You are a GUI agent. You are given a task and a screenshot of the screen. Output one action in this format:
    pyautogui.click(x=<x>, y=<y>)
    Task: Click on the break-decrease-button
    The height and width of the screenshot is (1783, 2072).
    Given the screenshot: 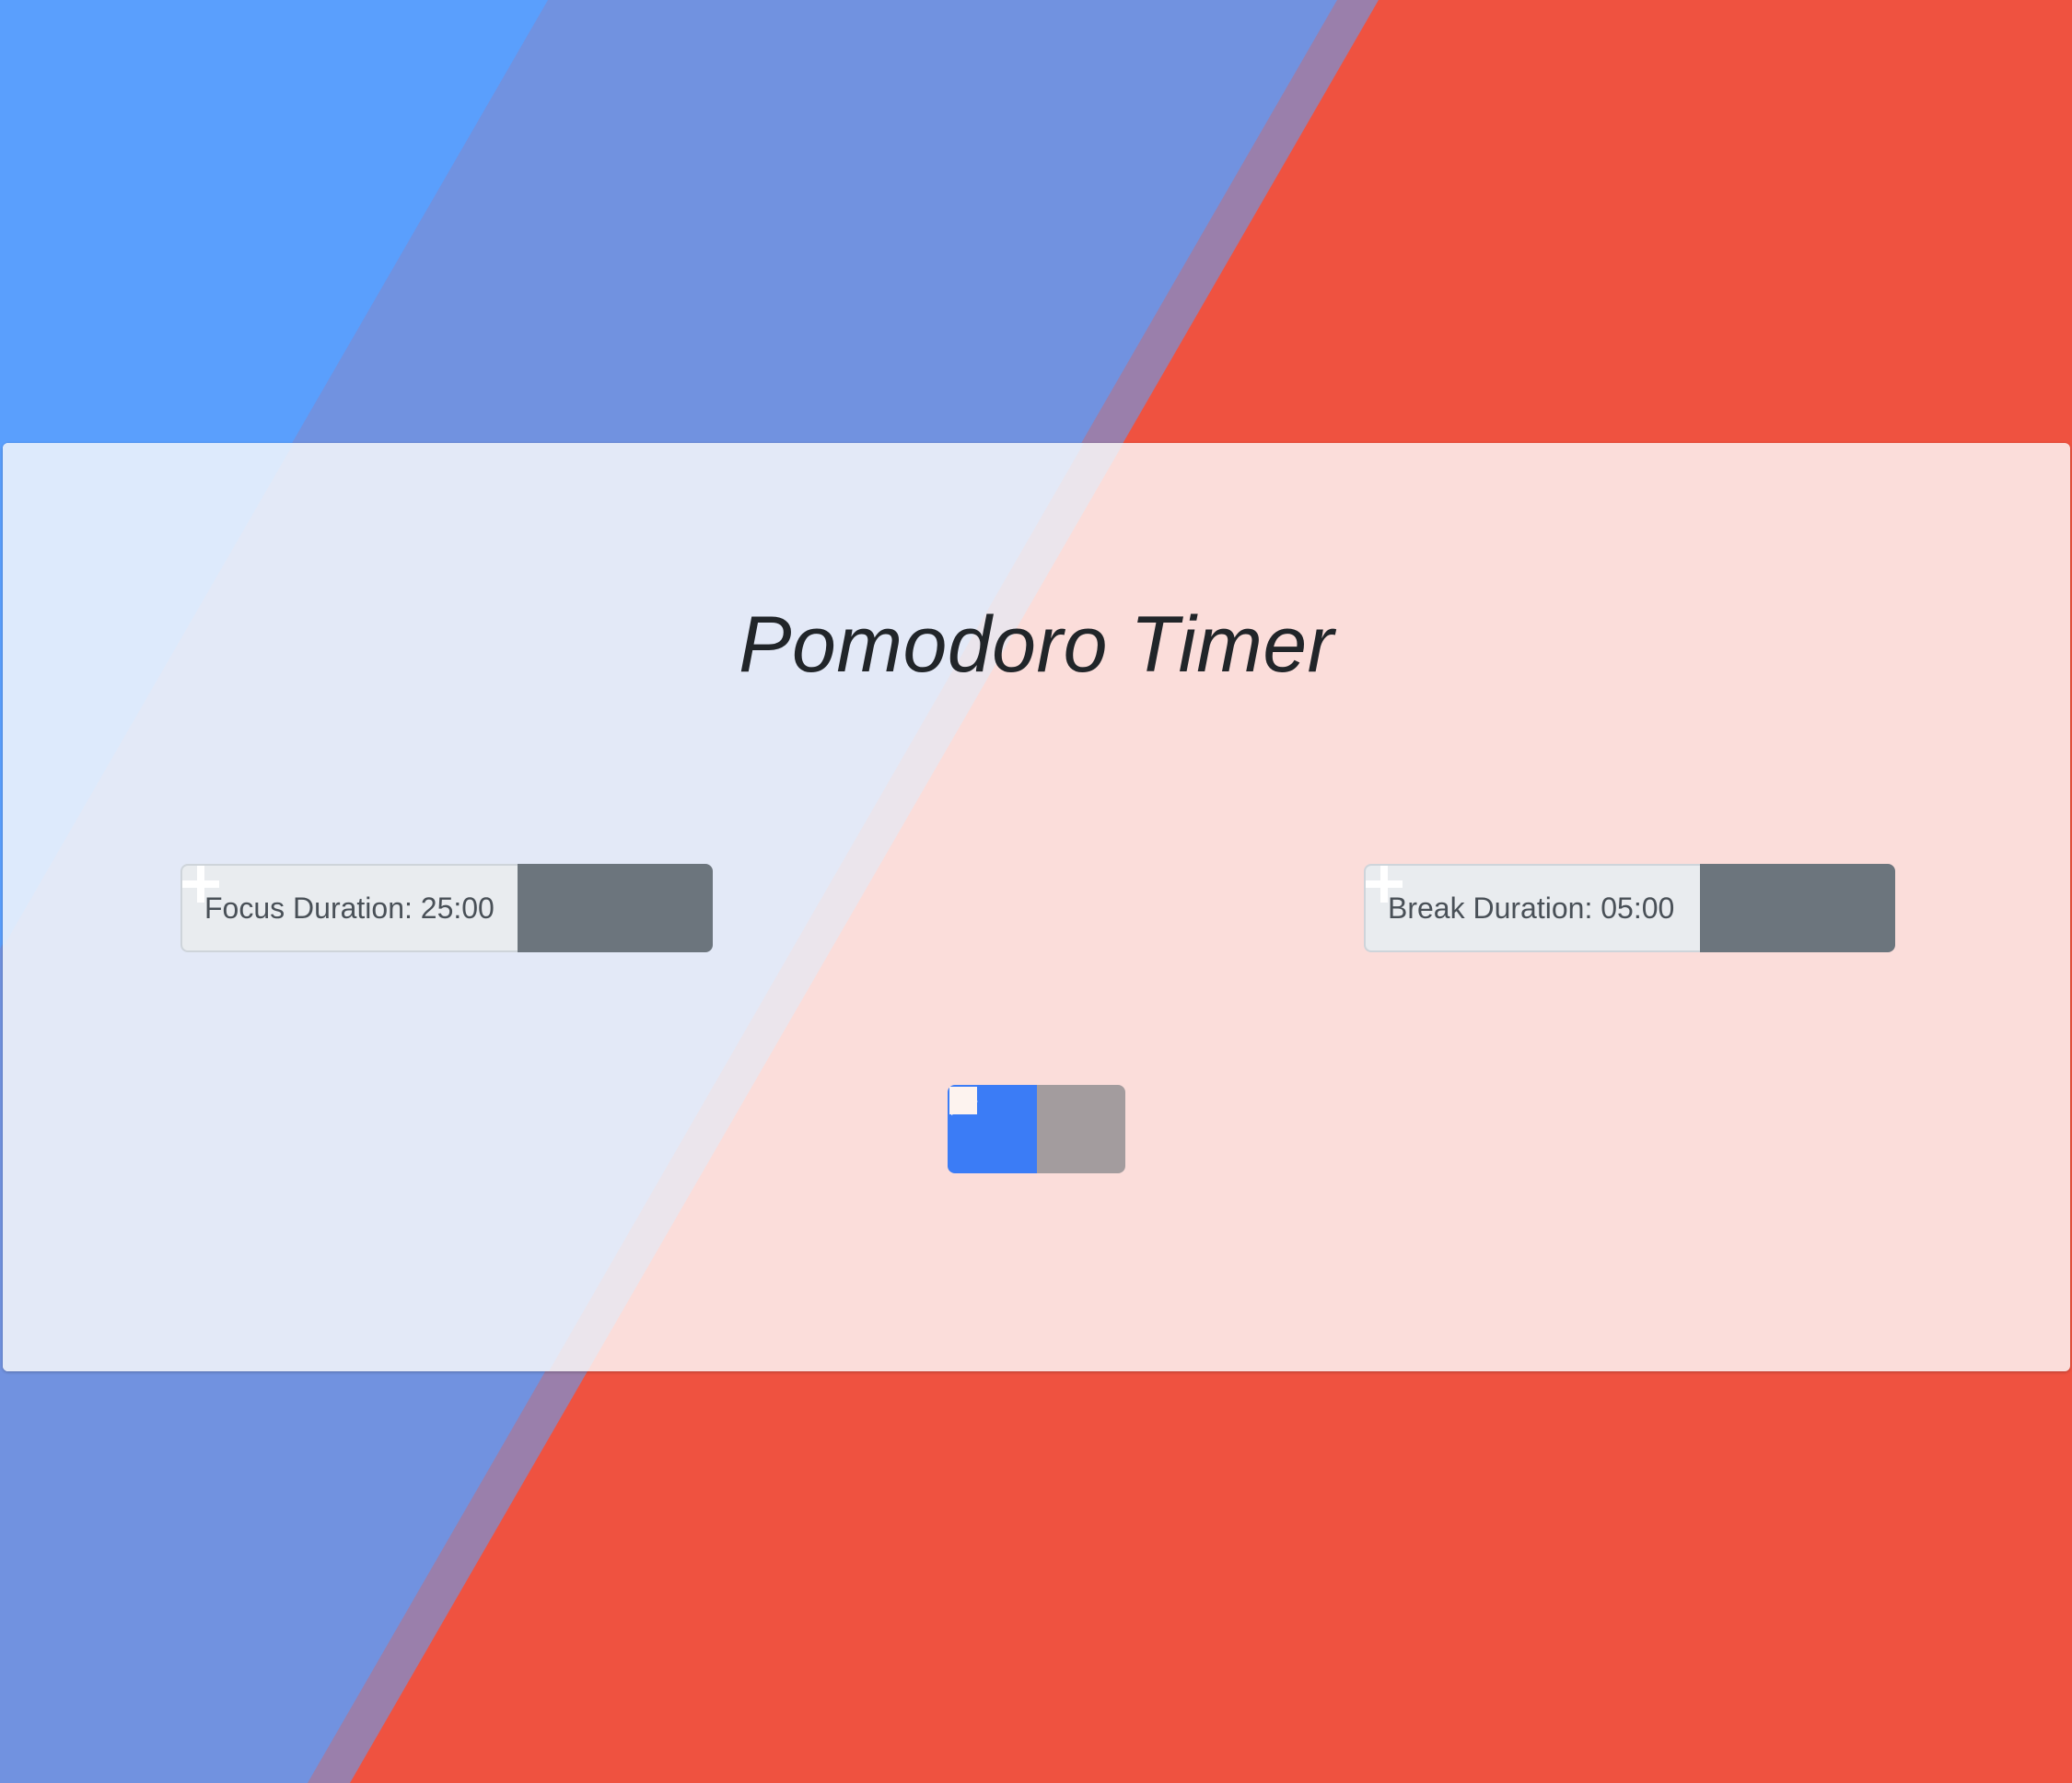 What is the action you would take?
    pyautogui.click(x=1582, y=908)
    